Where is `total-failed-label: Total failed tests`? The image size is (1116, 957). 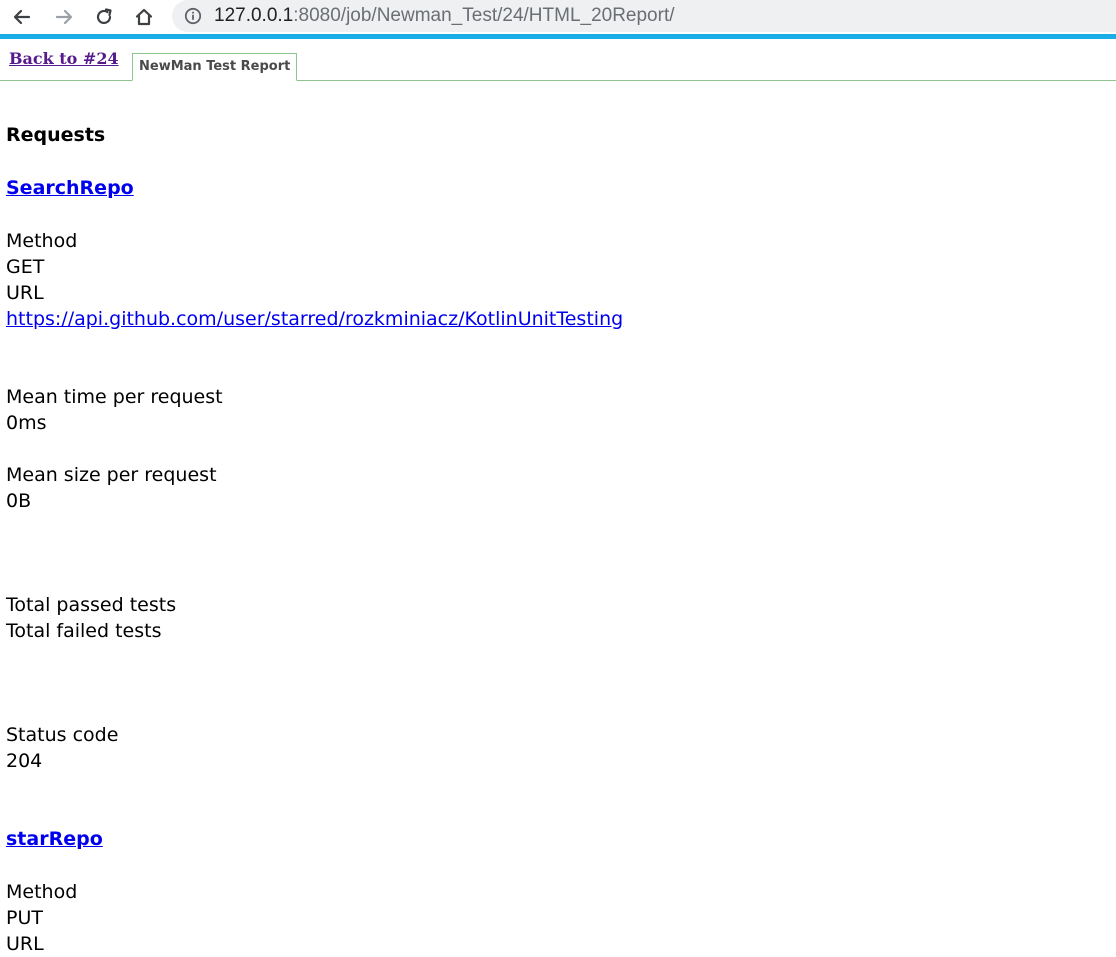
total-failed-label: Total failed tests is located at coordinates (84, 631).